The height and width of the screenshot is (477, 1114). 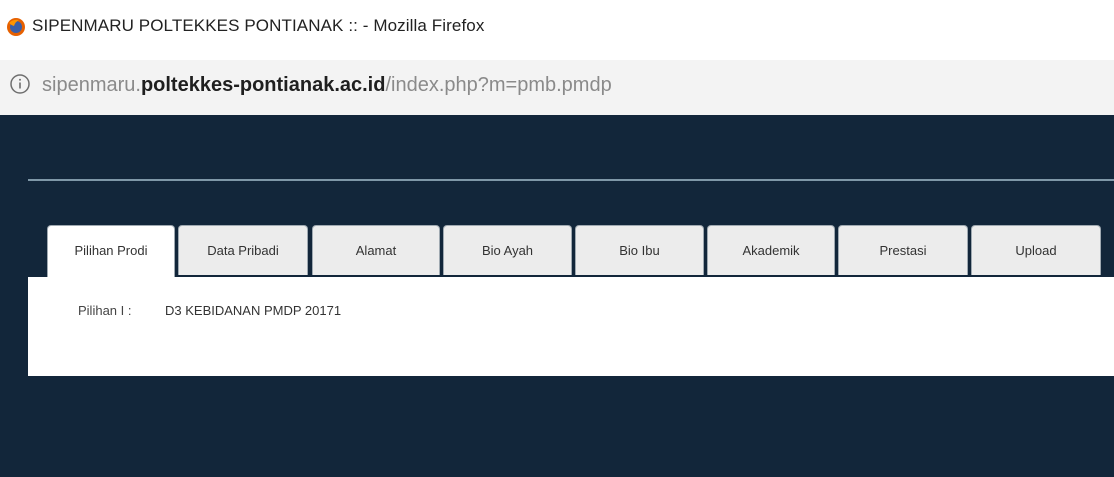 What do you see at coordinates (243, 250) in the screenshot?
I see `tab-data-pribadi: Data Pribadi` at bounding box center [243, 250].